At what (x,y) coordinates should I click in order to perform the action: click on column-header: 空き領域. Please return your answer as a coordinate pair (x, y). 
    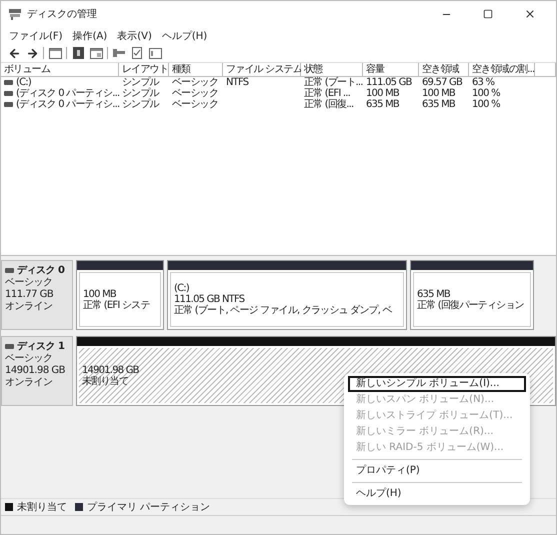
    Looking at the image, I should click on (444, 70).